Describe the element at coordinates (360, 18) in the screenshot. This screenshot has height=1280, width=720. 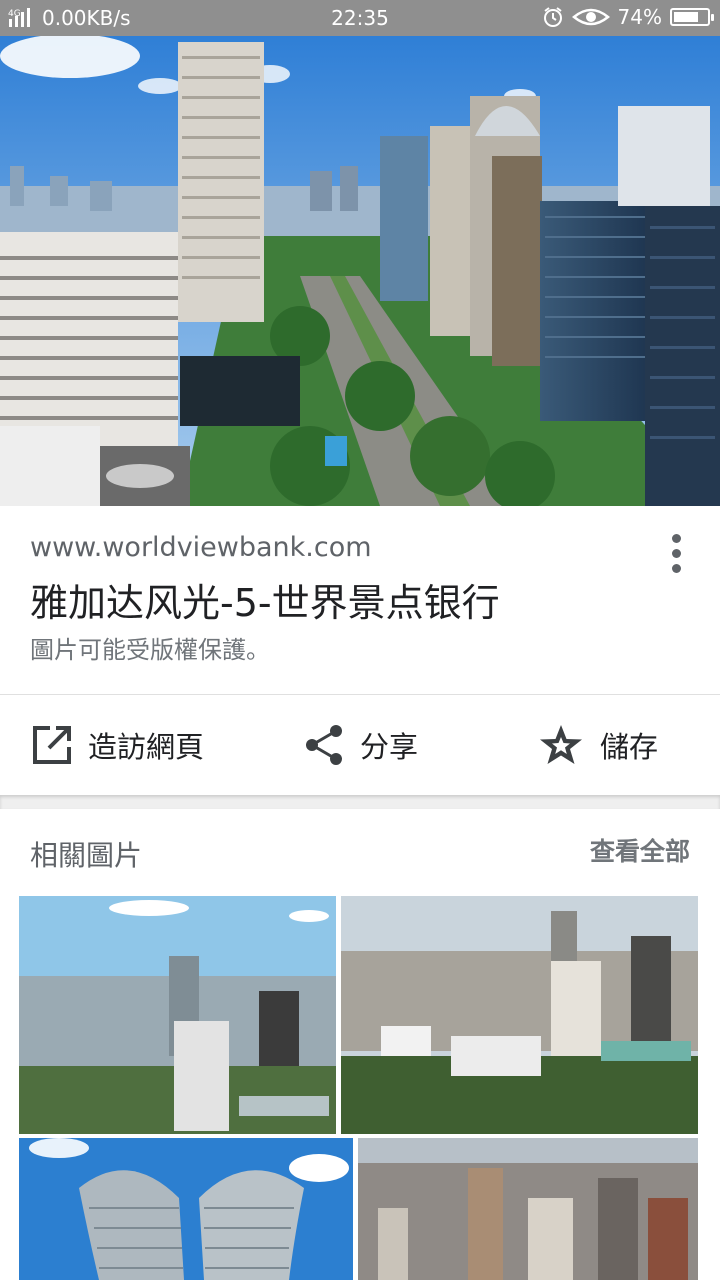
I see `status-bar: 4G 0.00KB/s 22:35 74%` at that location.